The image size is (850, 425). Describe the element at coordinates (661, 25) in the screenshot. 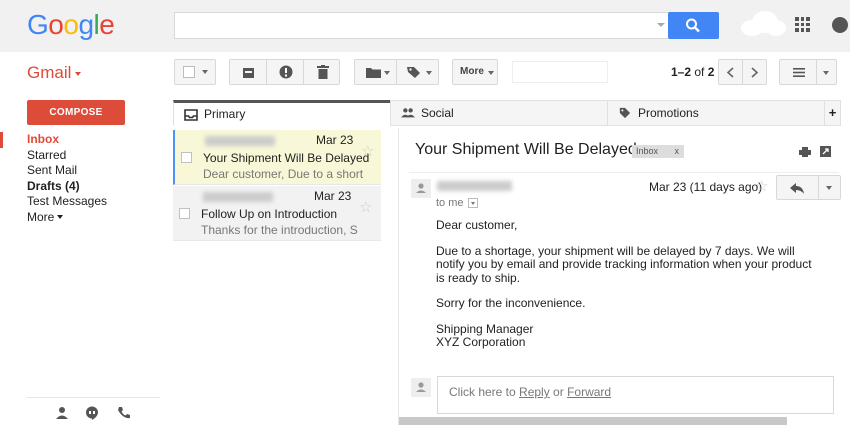

I see `search-options-dropdown-icon` at that location.